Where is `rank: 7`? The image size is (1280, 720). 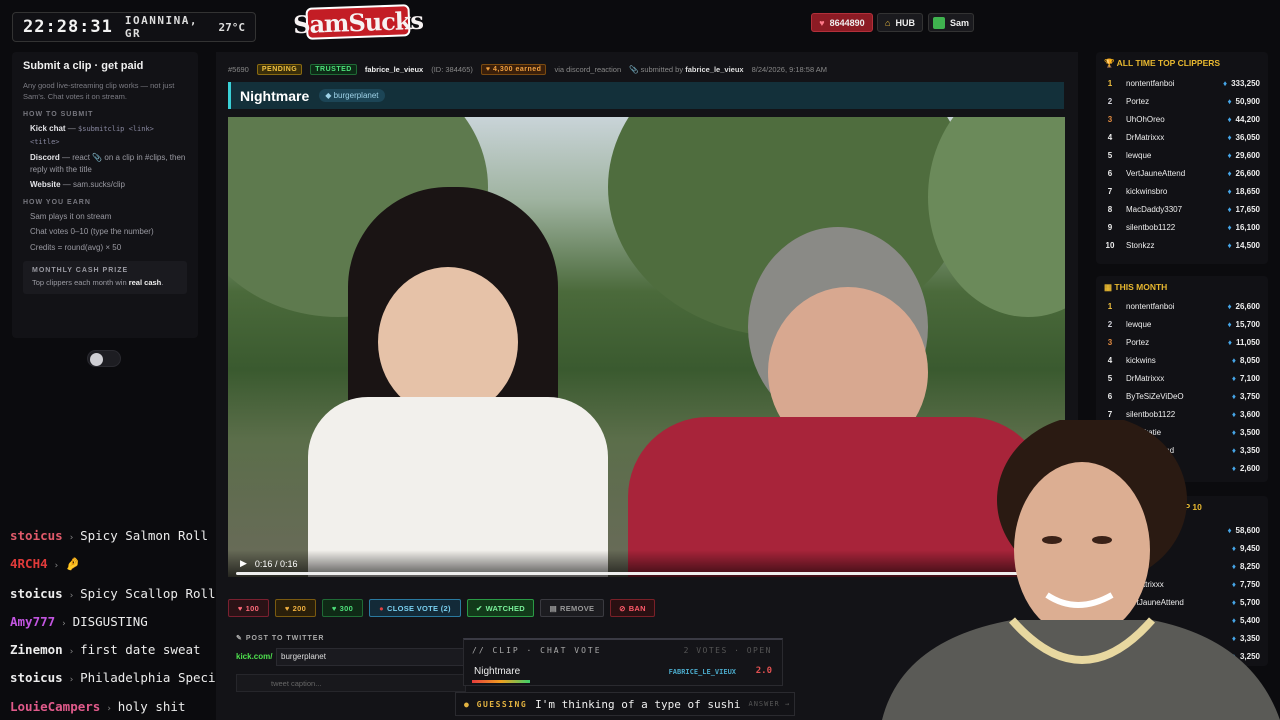
rank: 7 is located at coordinates (1110, 191).